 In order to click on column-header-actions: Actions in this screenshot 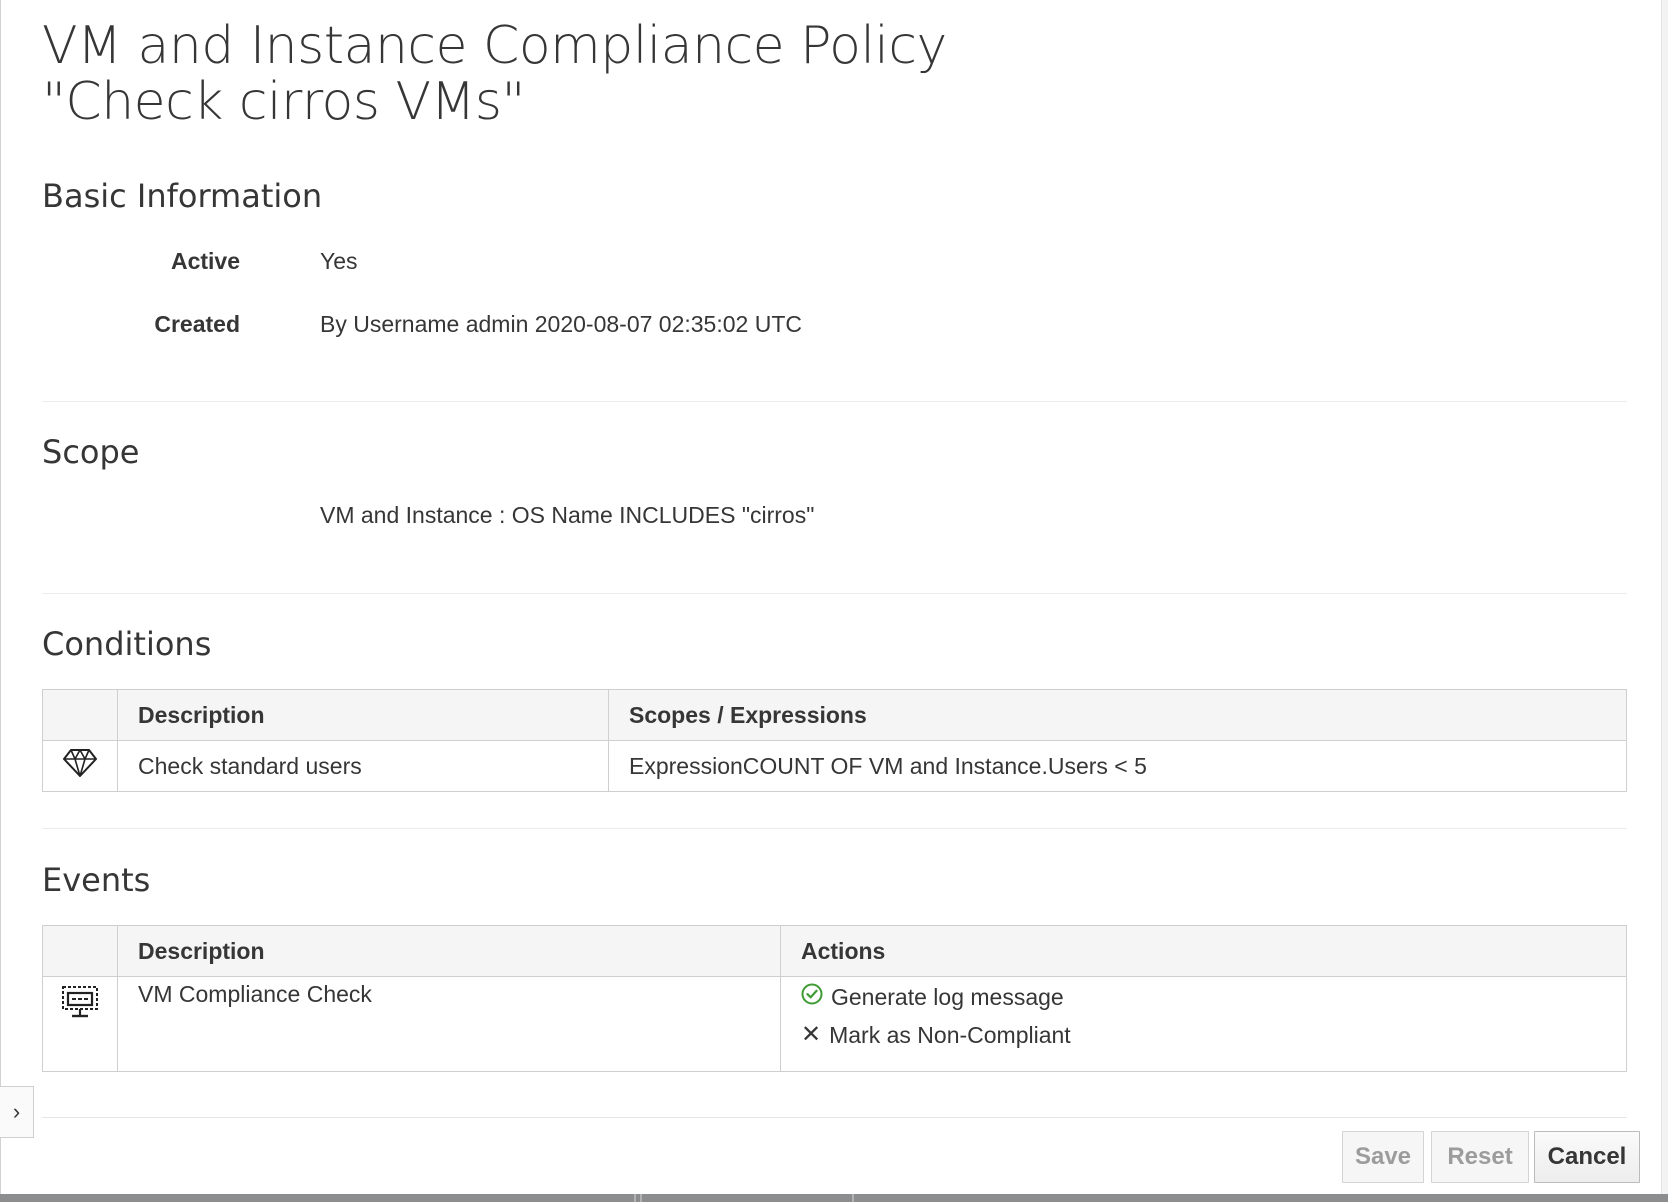, I will do `click(1203, 951)`.